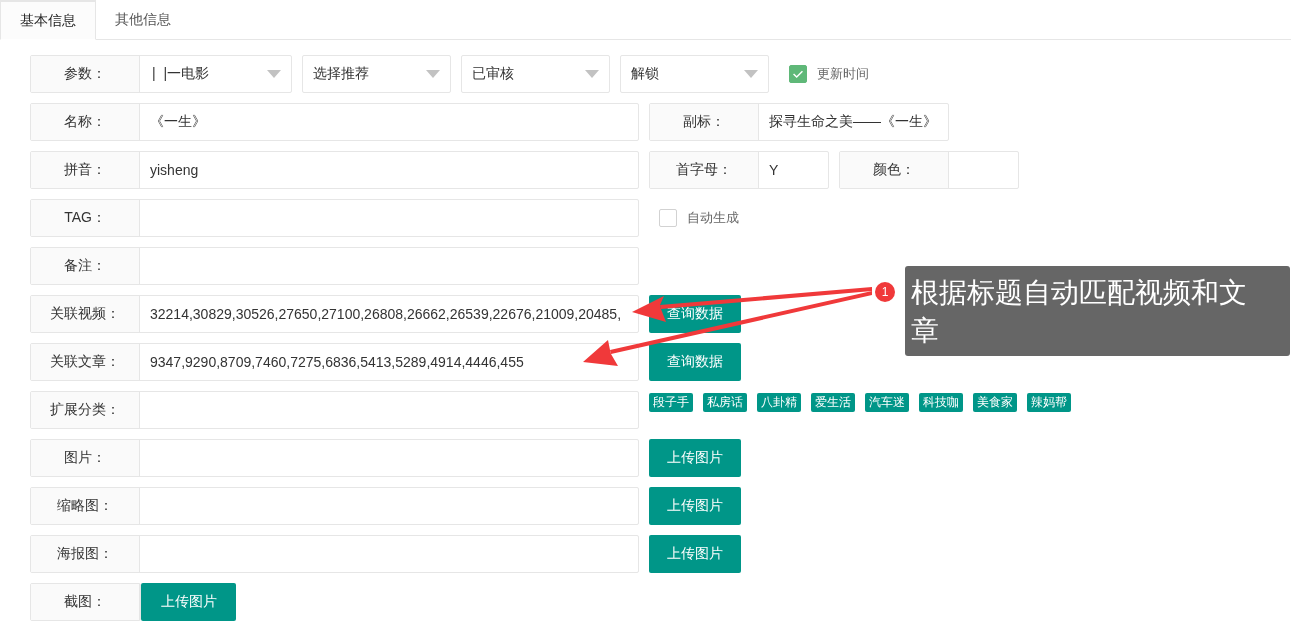 This screenshot has width=1291, height=626. What do you see at coordinates (85, 602) in the screenshot?
I see `field-label: 截图：` at bounding box center [85, 602].